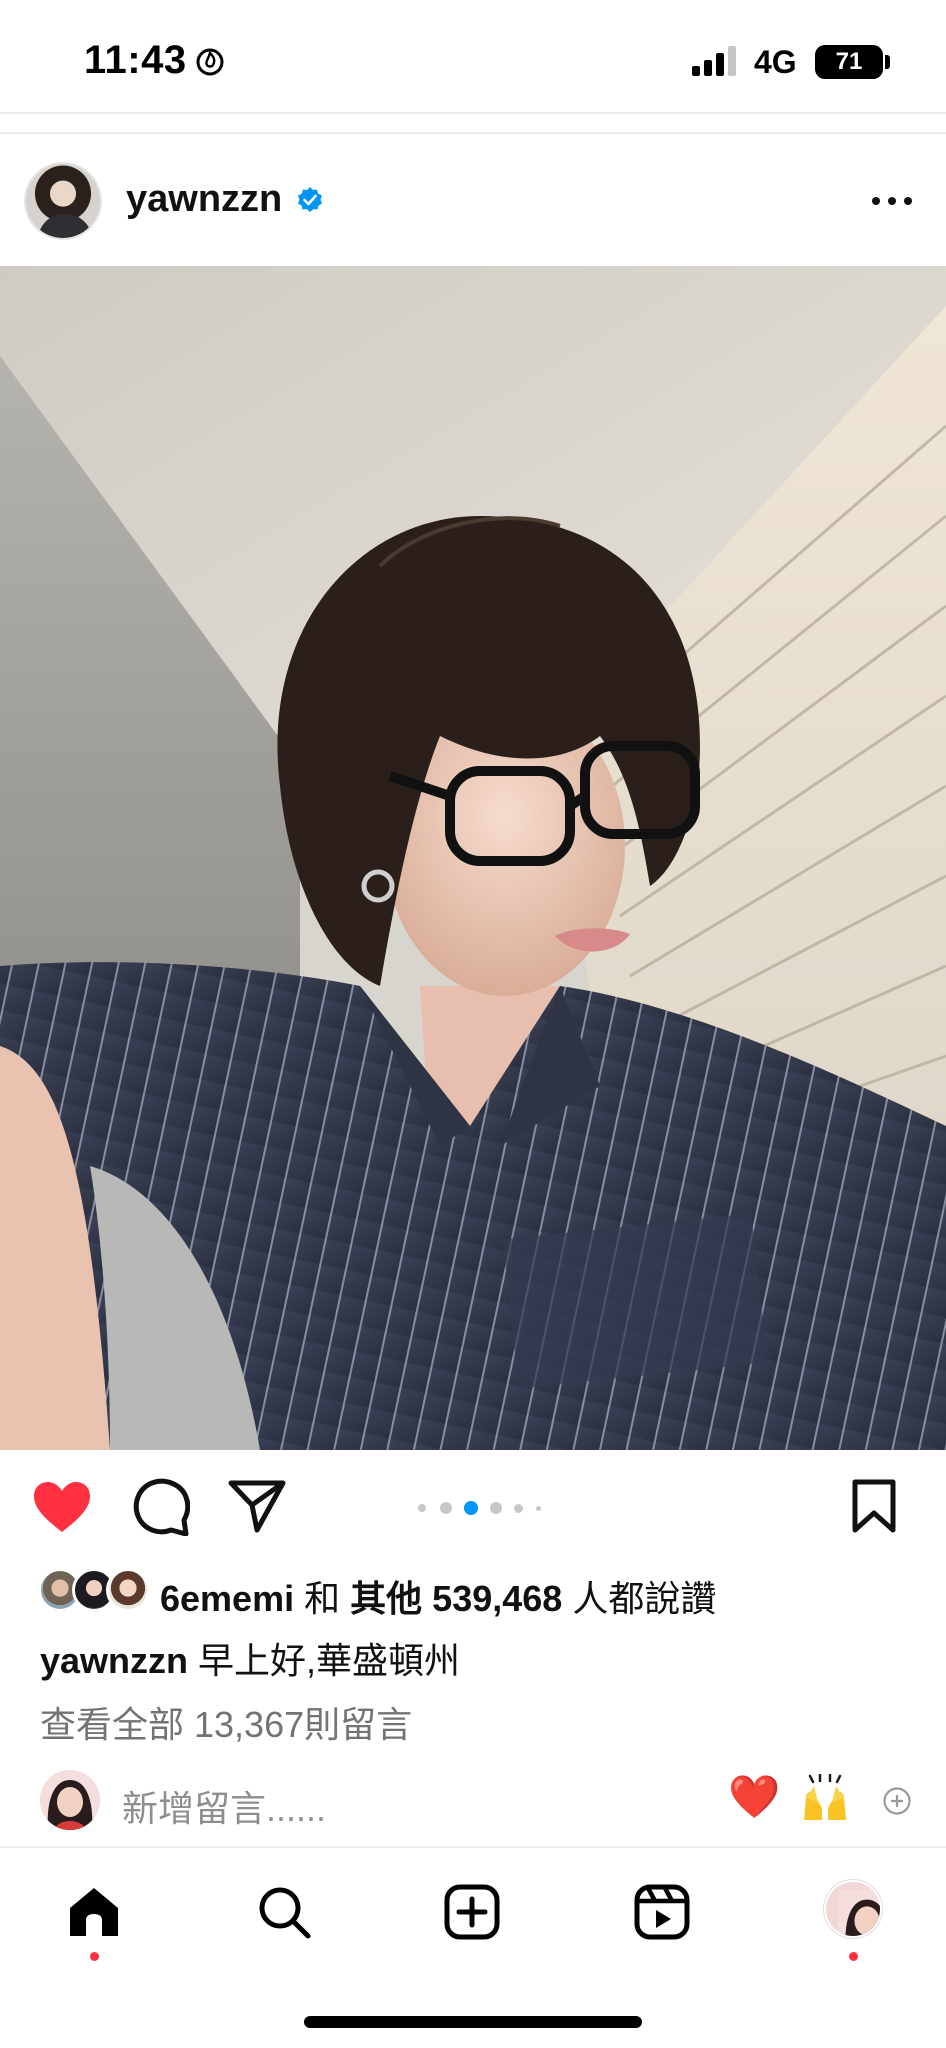 The height and width of the screenshot is (2048, 946). What do you see at coordinates (285, 1913) in the screenshot?
I see `search-icon` at bounding box center [285, 1913].